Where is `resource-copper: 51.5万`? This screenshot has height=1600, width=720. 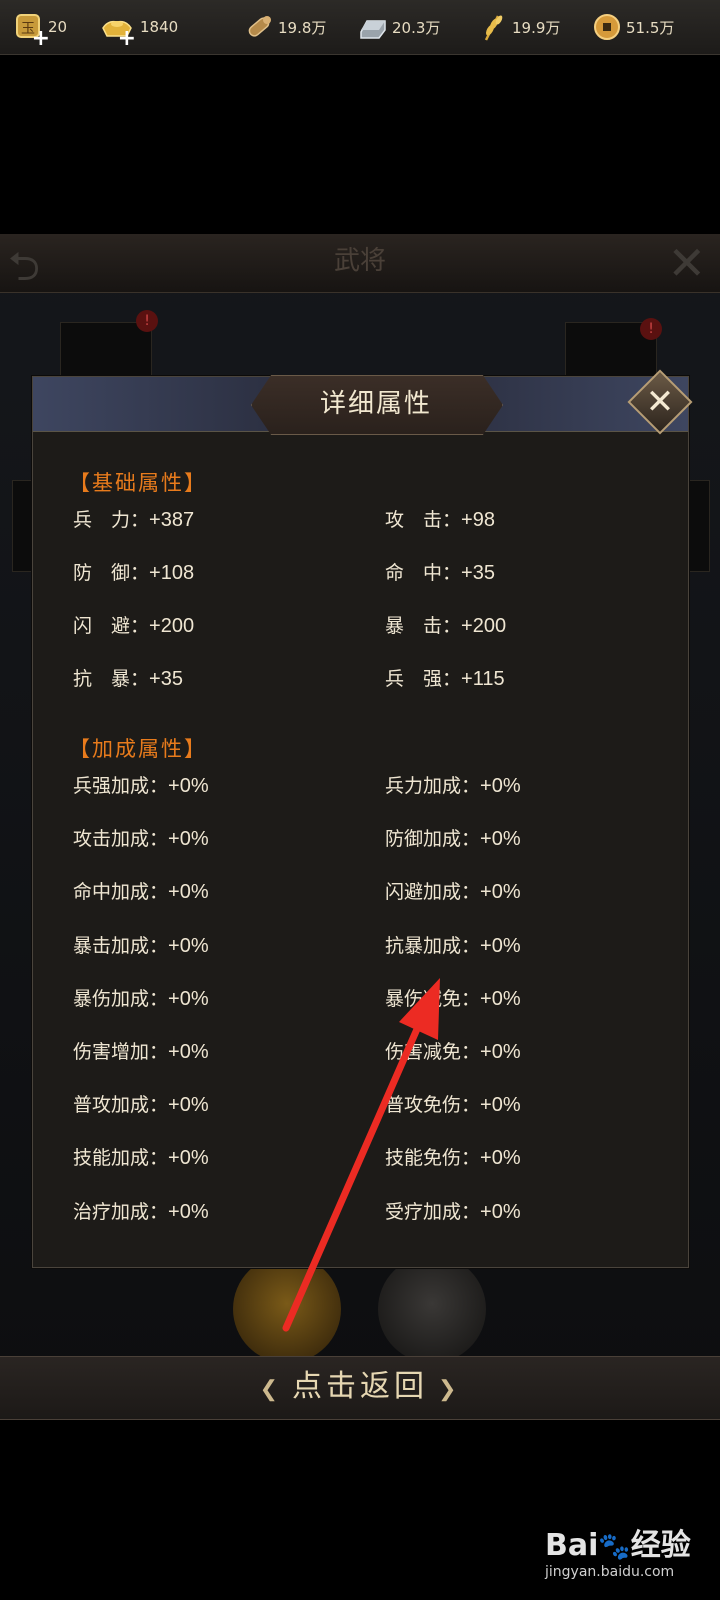
resource-copper: 51.5万 is located at coordinates (633, 27).